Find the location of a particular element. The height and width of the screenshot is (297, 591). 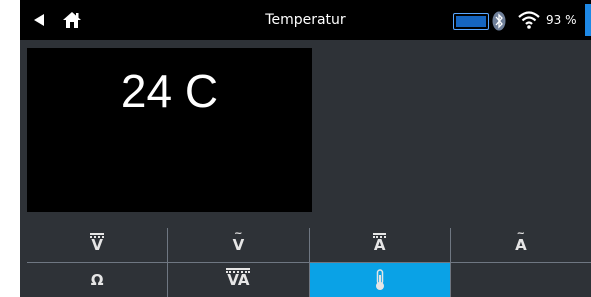

ac-current-icon: ~ A is located at coordinates (521, 240).